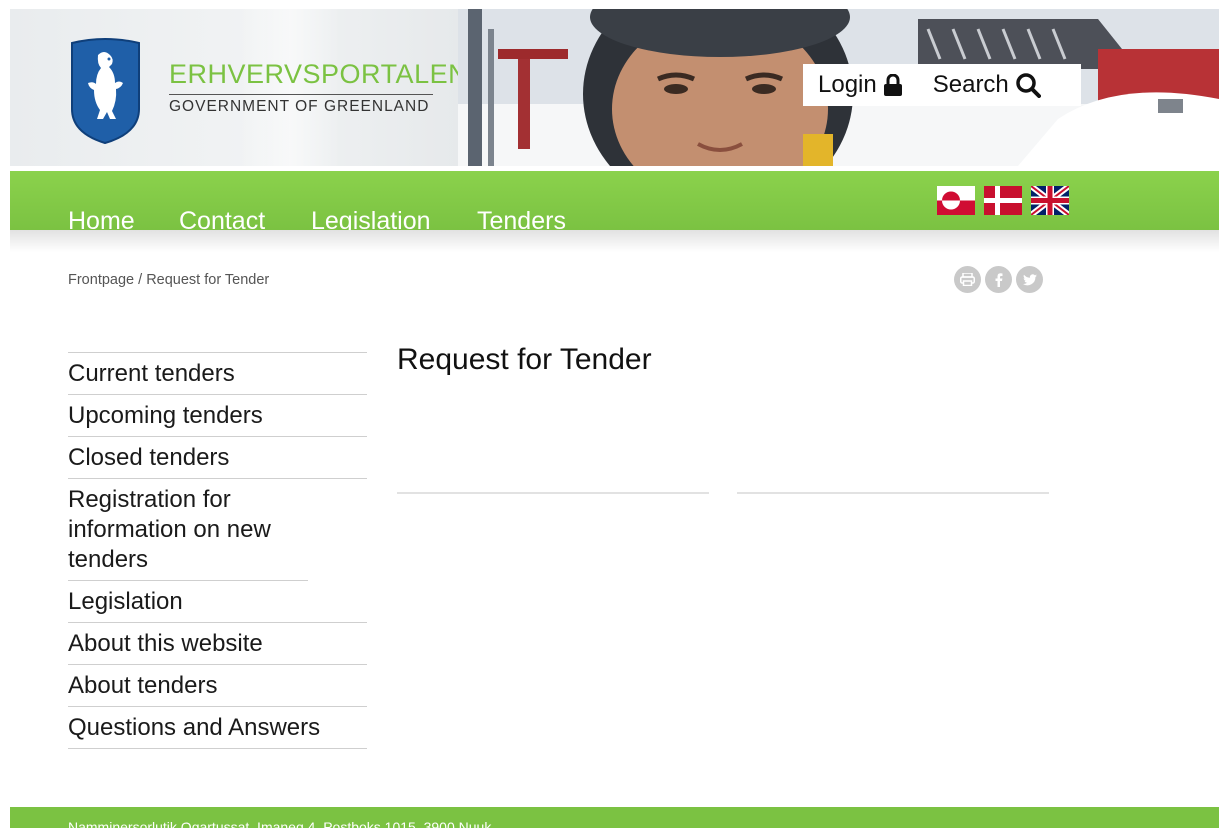 The height and width of the screenshot is (828, 1219). What do you see at coordinates (553, 493) in the screenshot?
I see `content-divider-left` at bounding box center [553, 493].